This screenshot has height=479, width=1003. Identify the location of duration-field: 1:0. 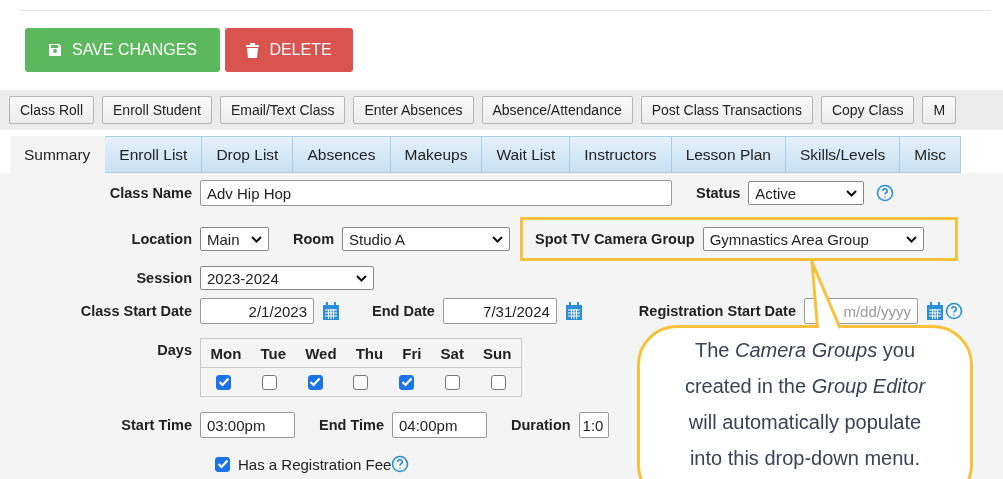
(593, 425).